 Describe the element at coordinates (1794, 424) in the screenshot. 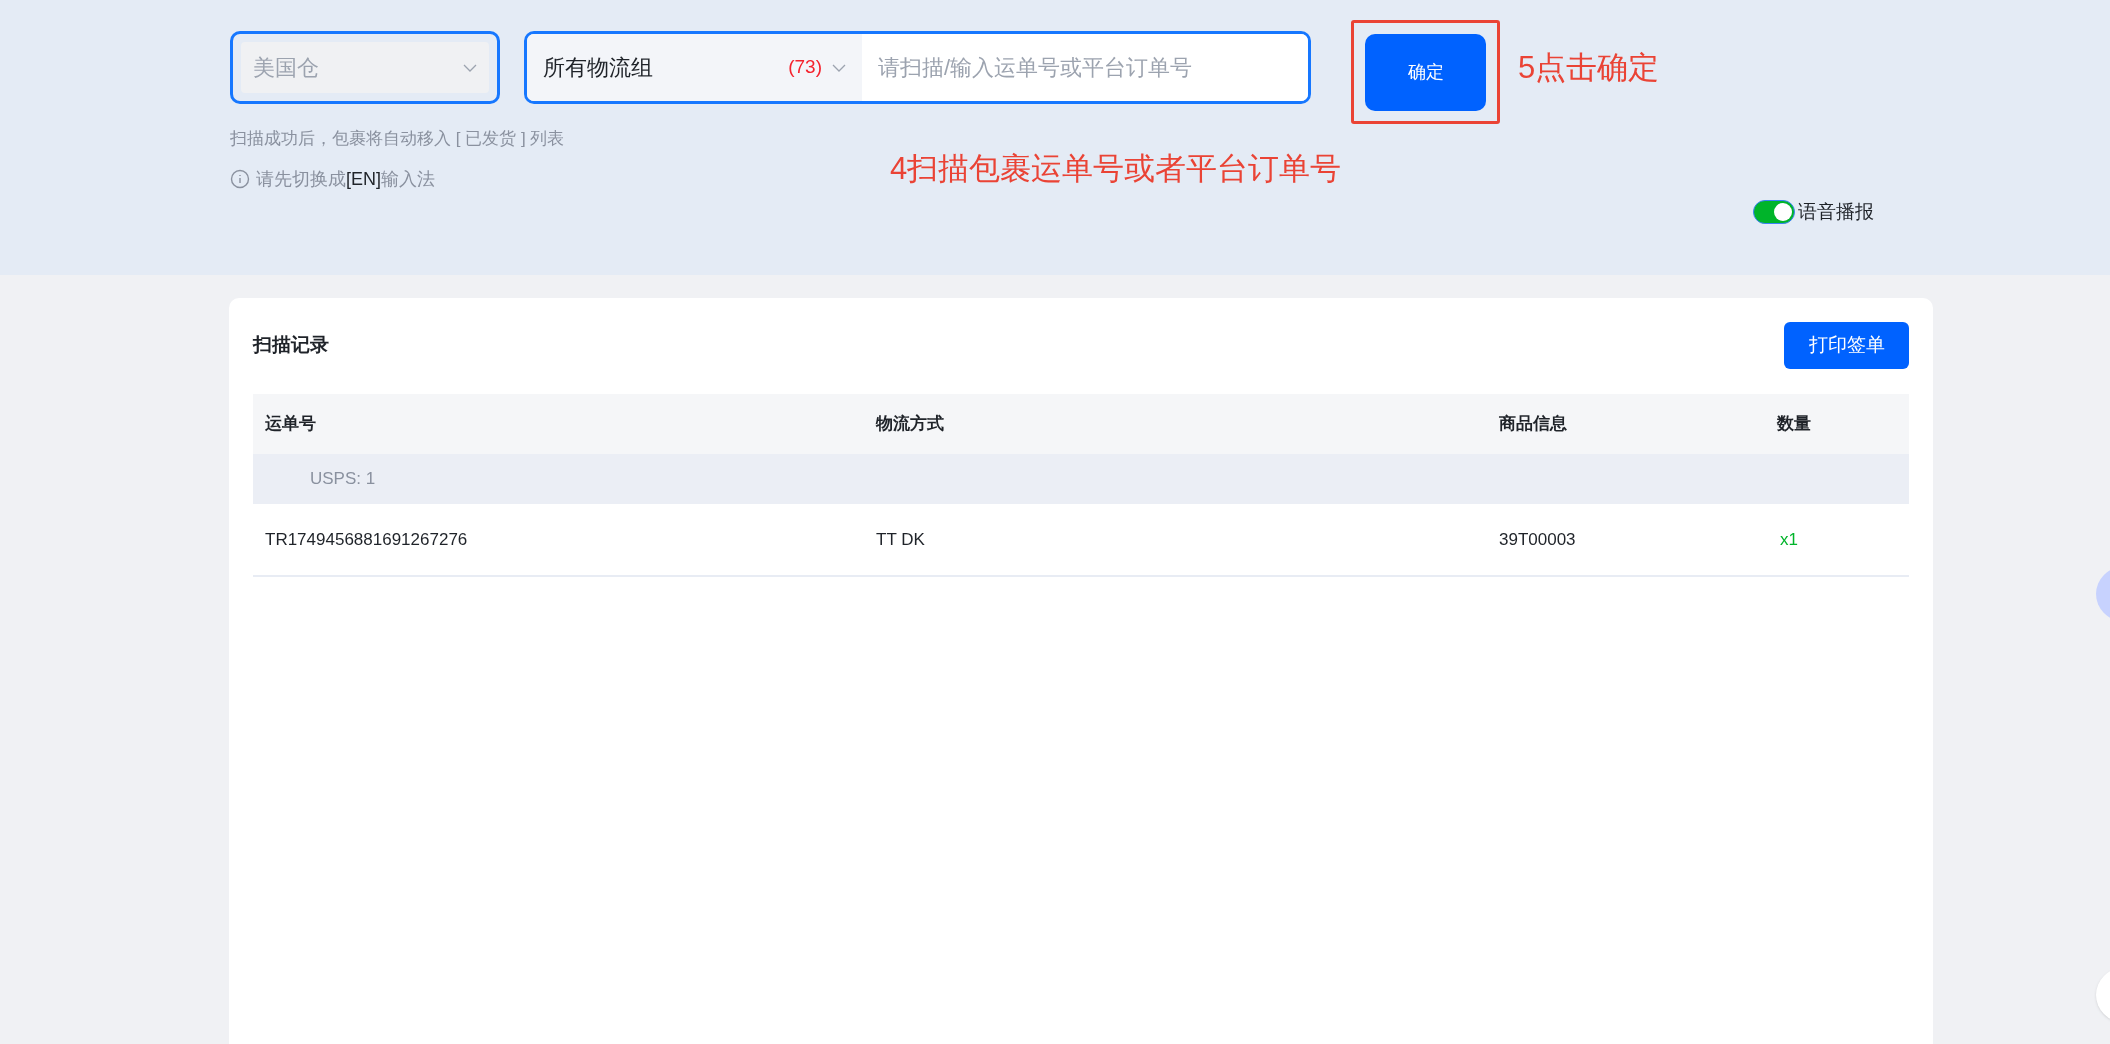

I see `column-header: 数量` at that location.